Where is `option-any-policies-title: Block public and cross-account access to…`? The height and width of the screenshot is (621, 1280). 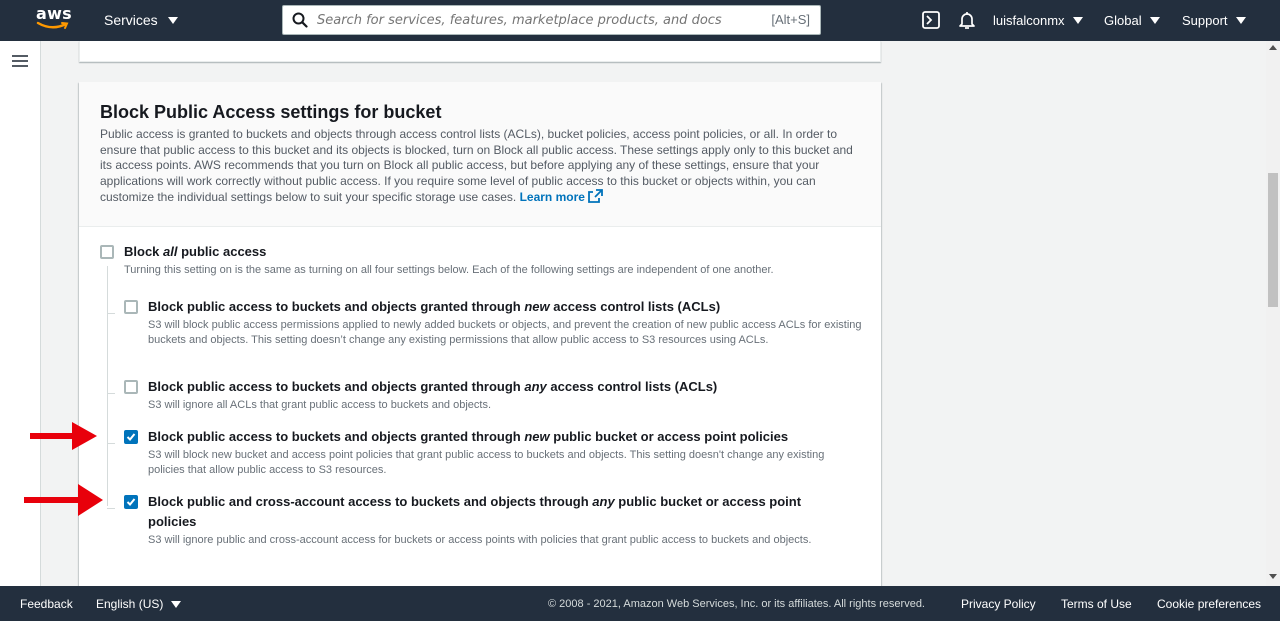 option-any-policies-title: Block public and cross-account access to… is located at coordinates (475, 511).